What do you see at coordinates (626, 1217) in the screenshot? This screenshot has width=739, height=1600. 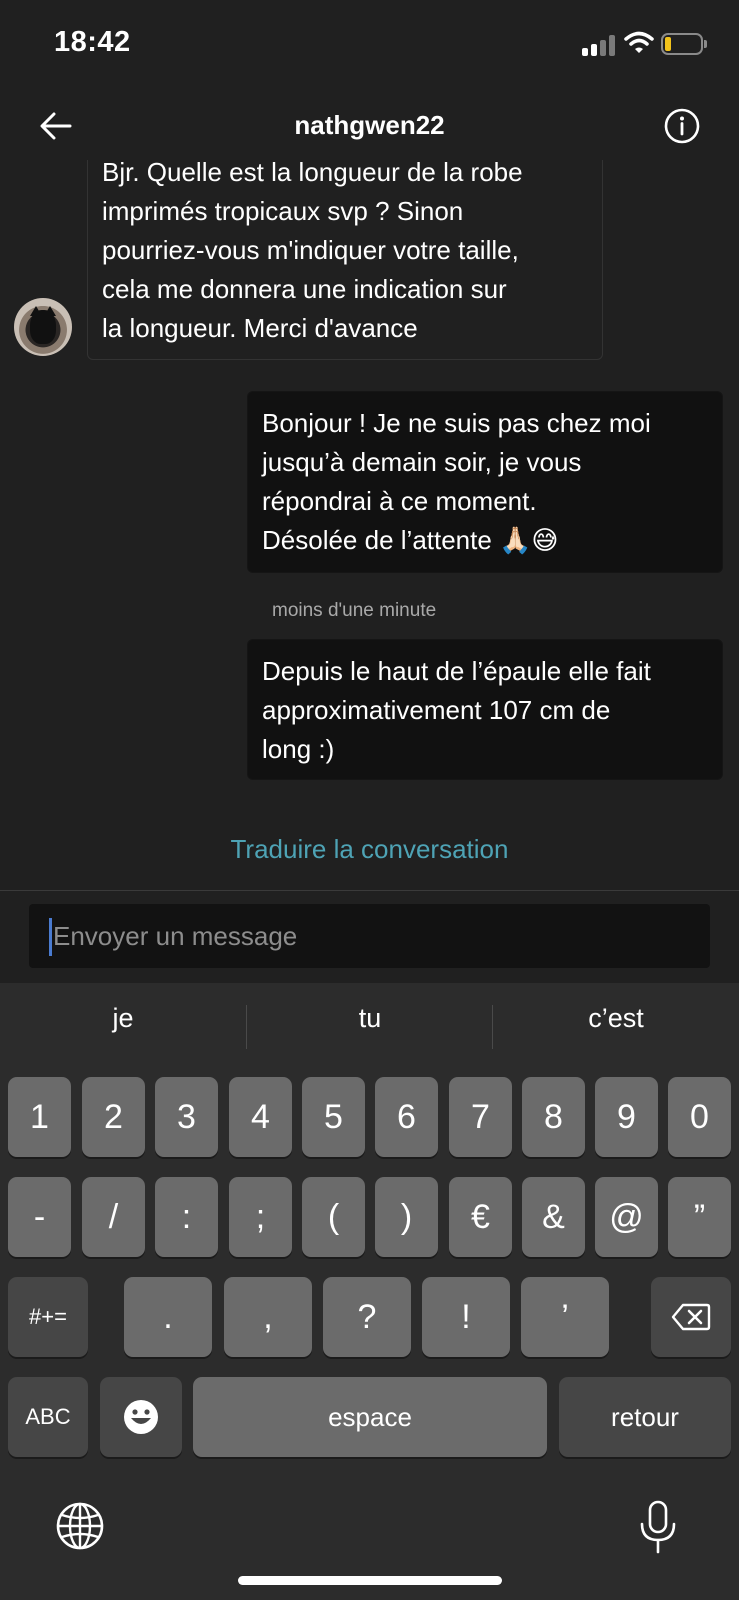 I see `key: @` at bounding box center [626, 1217].